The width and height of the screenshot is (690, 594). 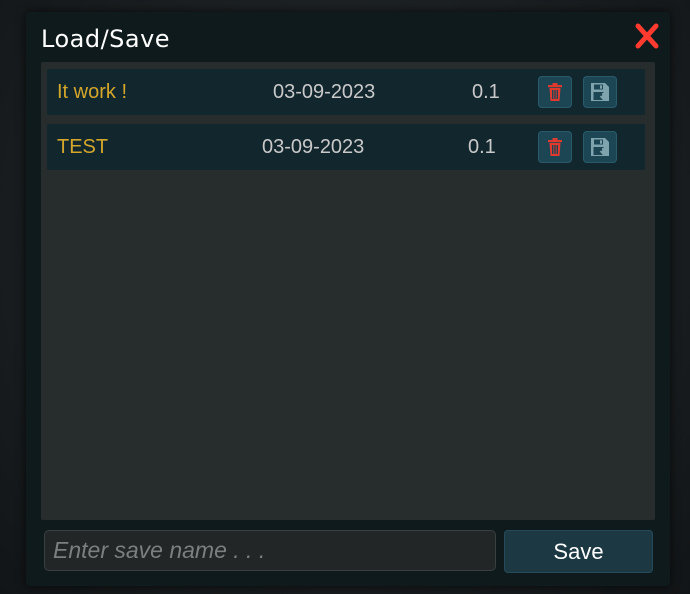 I want to click on save-button: Save, so click(x=578, y=551).